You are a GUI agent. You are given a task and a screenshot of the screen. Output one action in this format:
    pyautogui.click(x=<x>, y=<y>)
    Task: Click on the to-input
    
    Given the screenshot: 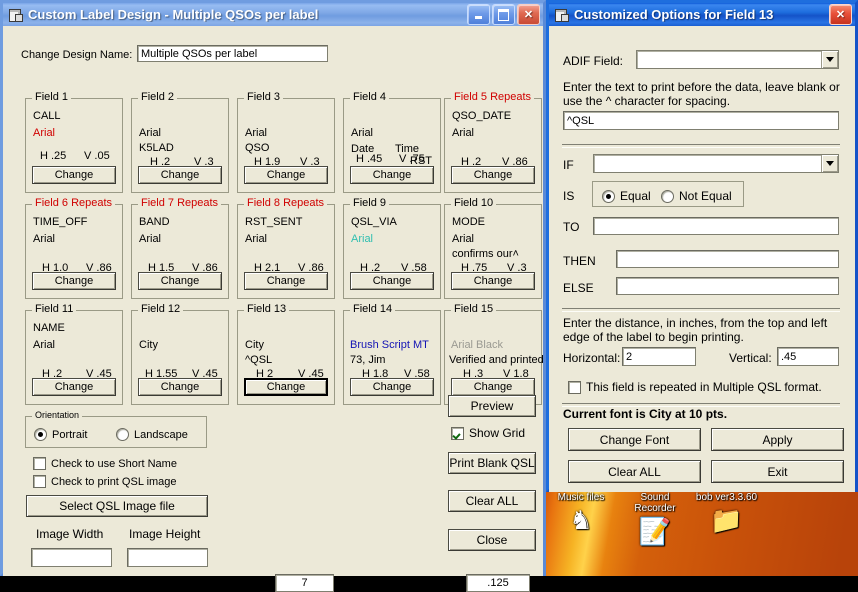 What is the action you would take?
    pyautogui.click(x=716, y=226)
    